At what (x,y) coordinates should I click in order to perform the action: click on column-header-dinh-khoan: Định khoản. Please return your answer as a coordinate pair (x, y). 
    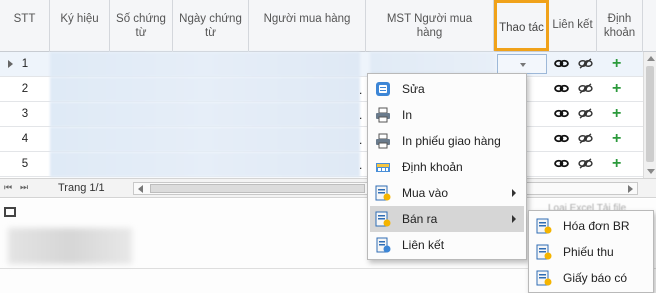
    Looking at the image, I should click on (620, 26).